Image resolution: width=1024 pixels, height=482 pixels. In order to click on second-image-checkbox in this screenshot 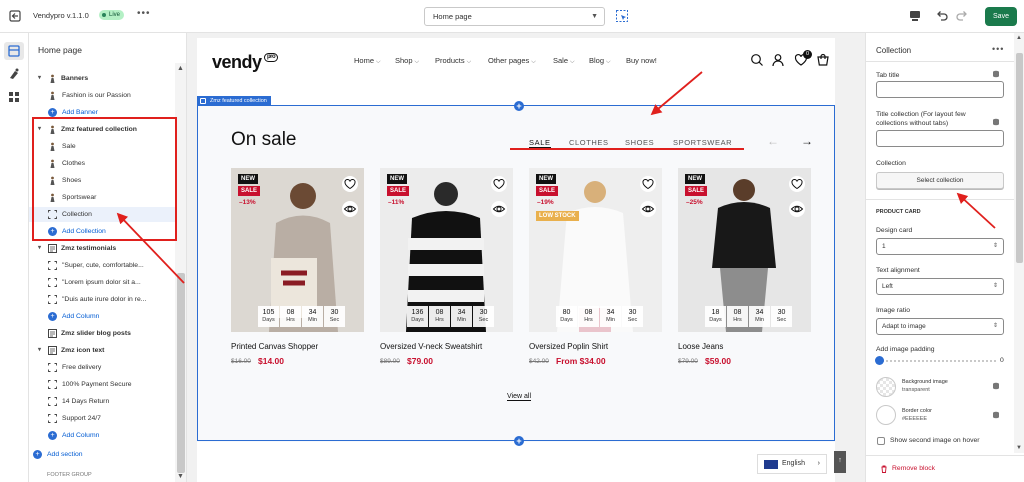, I will do `click(881, 441)`.